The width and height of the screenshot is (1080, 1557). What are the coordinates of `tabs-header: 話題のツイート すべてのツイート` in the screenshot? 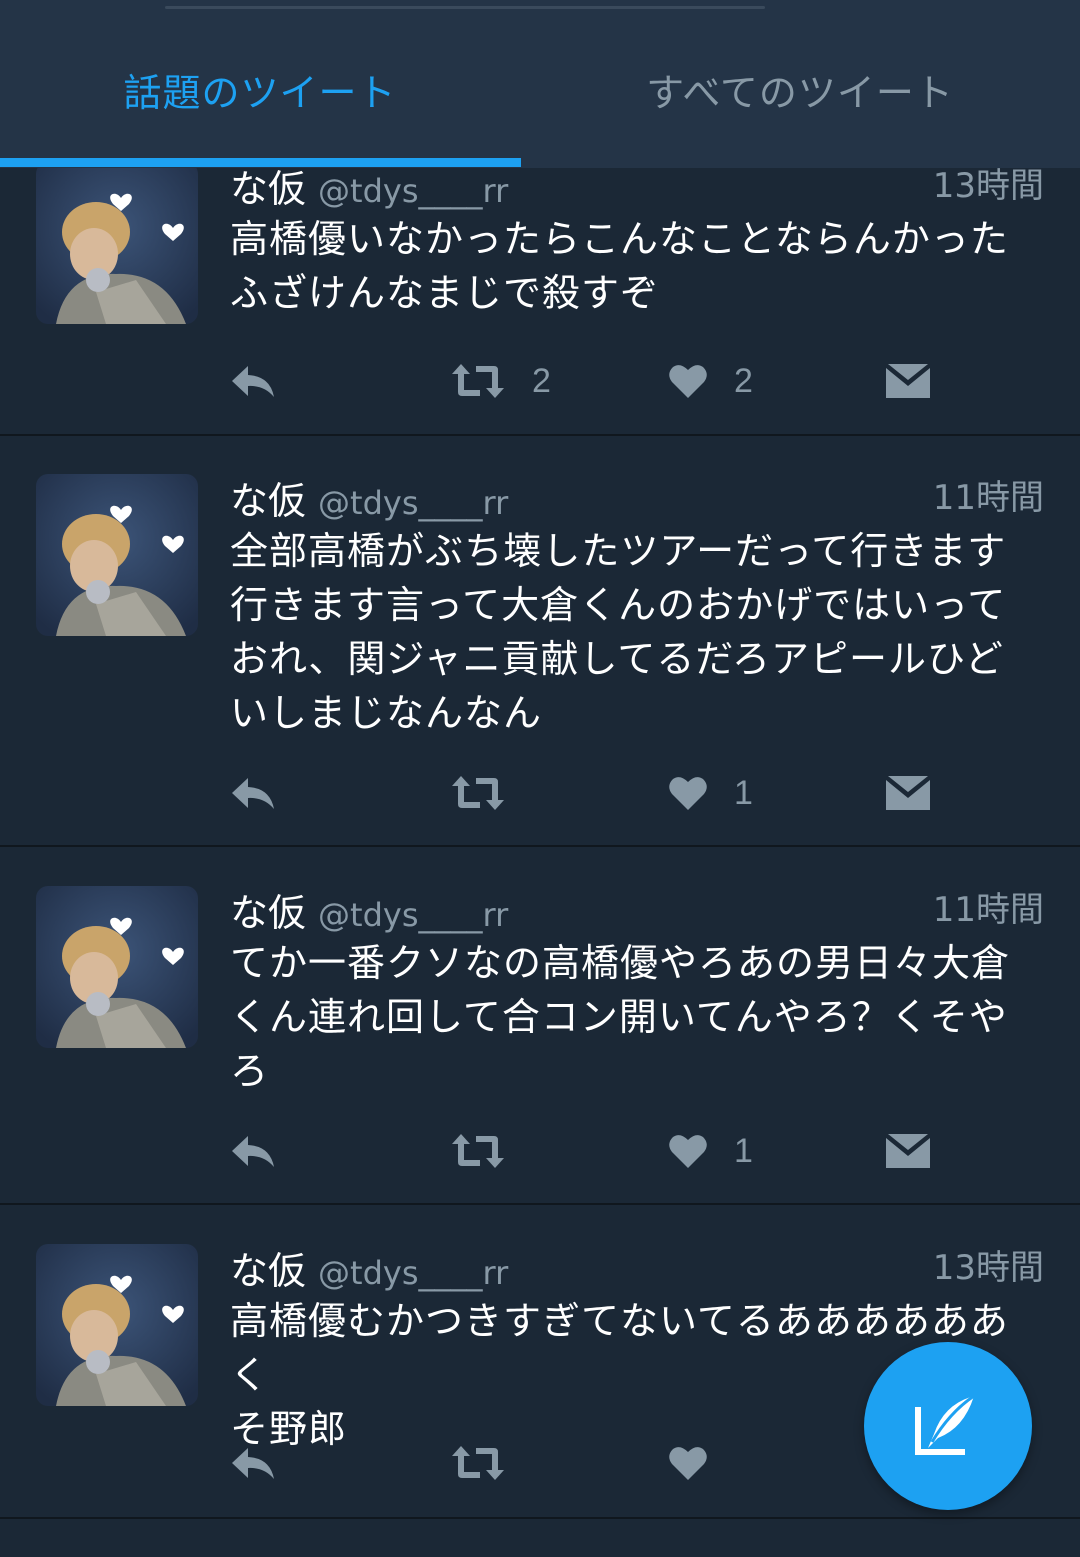 It's located at (540, 84).